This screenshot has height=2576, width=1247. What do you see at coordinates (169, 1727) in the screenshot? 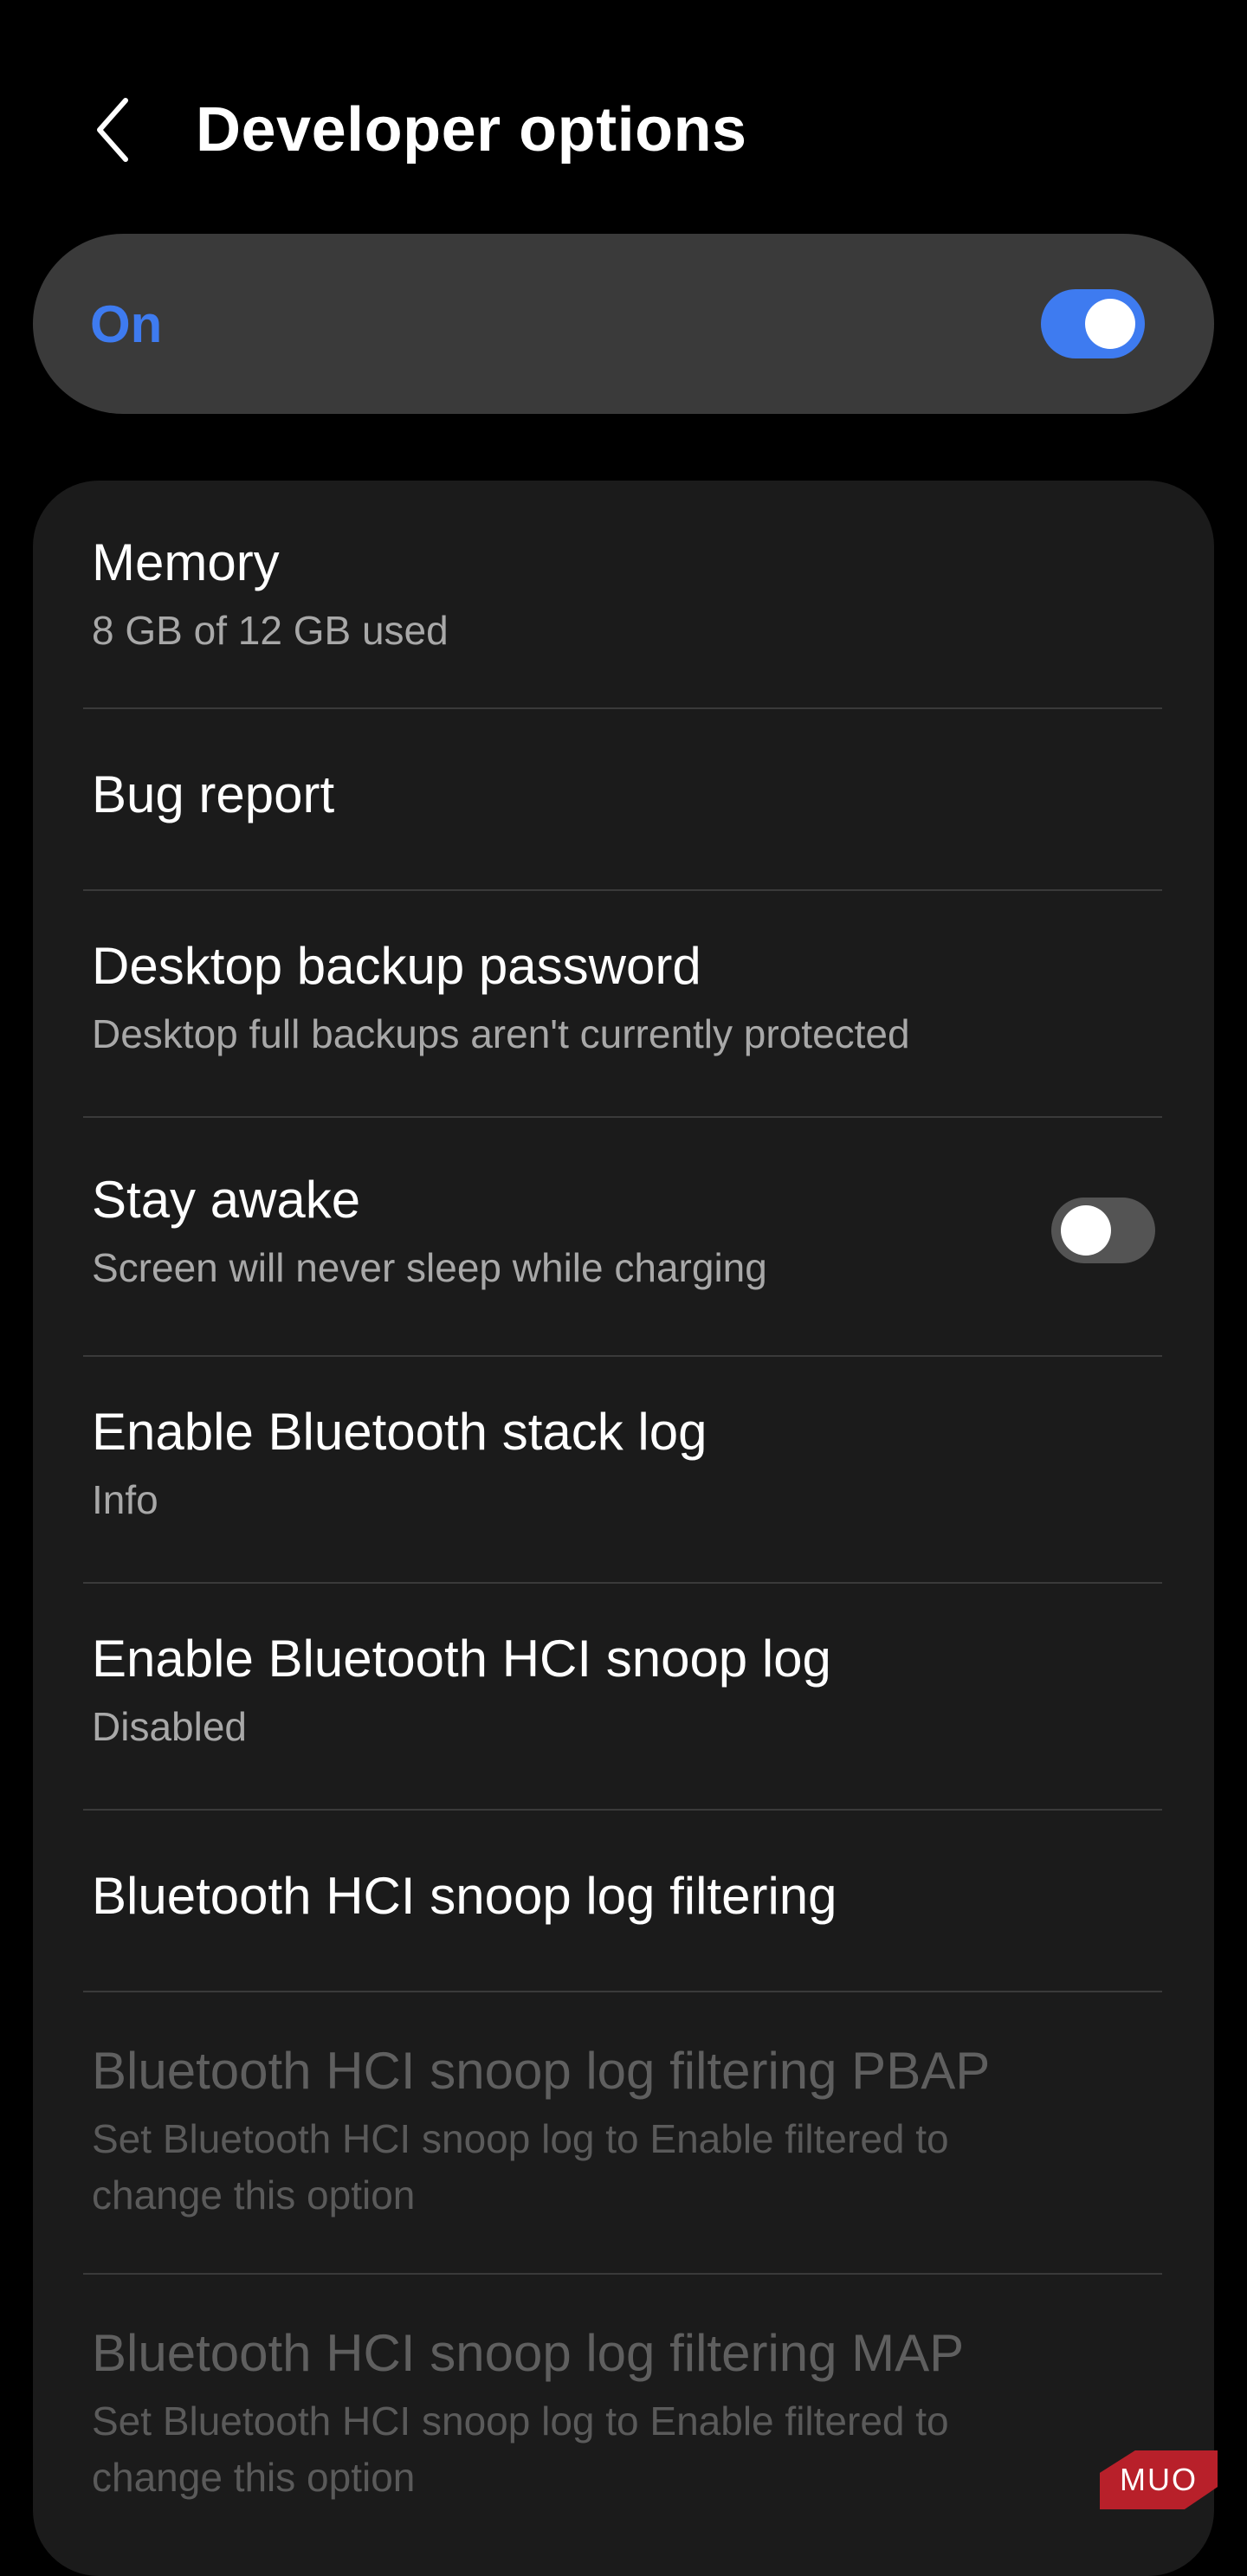
I see `setting-subtitle: Disabled` at bounding box center [169, 1727].